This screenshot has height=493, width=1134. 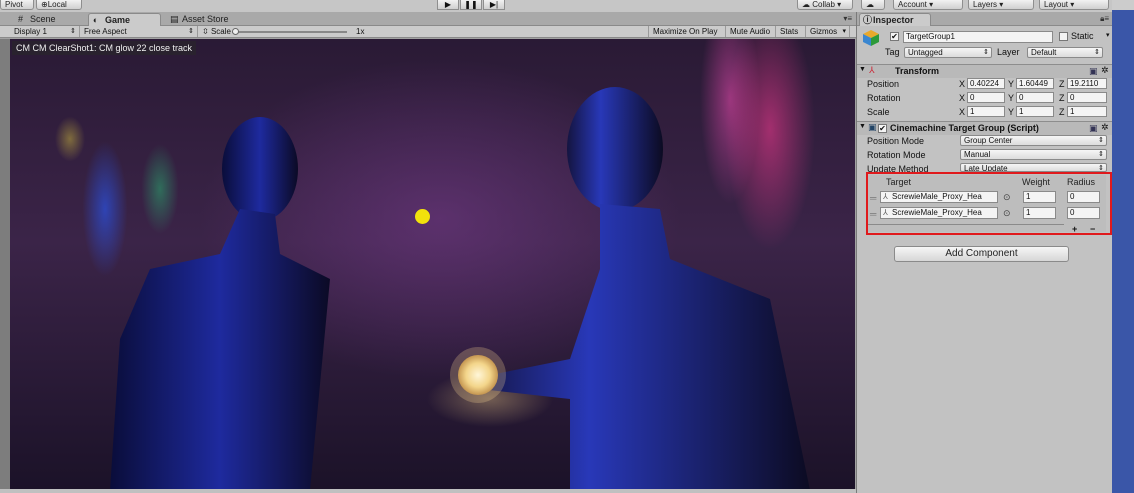 I want to click on scale-x-field: 1, so click(x=986, y=111).